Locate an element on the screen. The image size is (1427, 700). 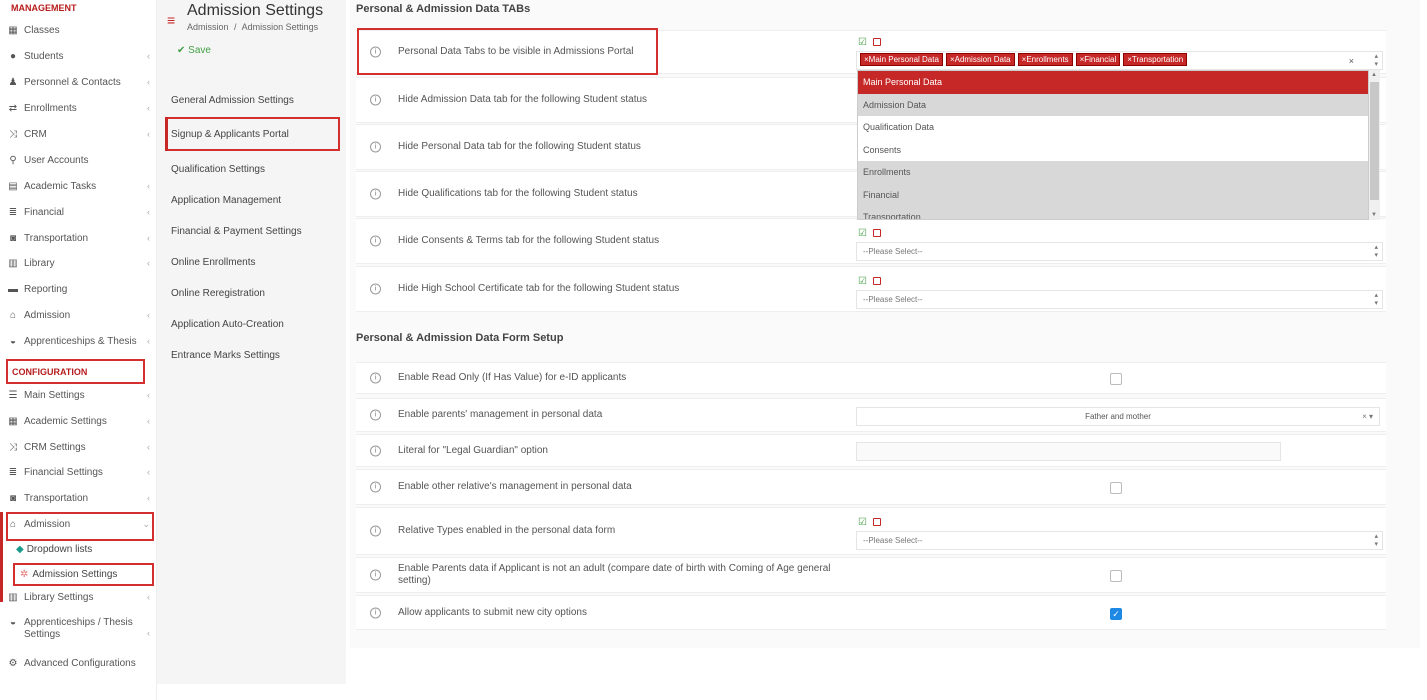
scroll-up-icon: ▲ is located at coordinates (1374, 75).